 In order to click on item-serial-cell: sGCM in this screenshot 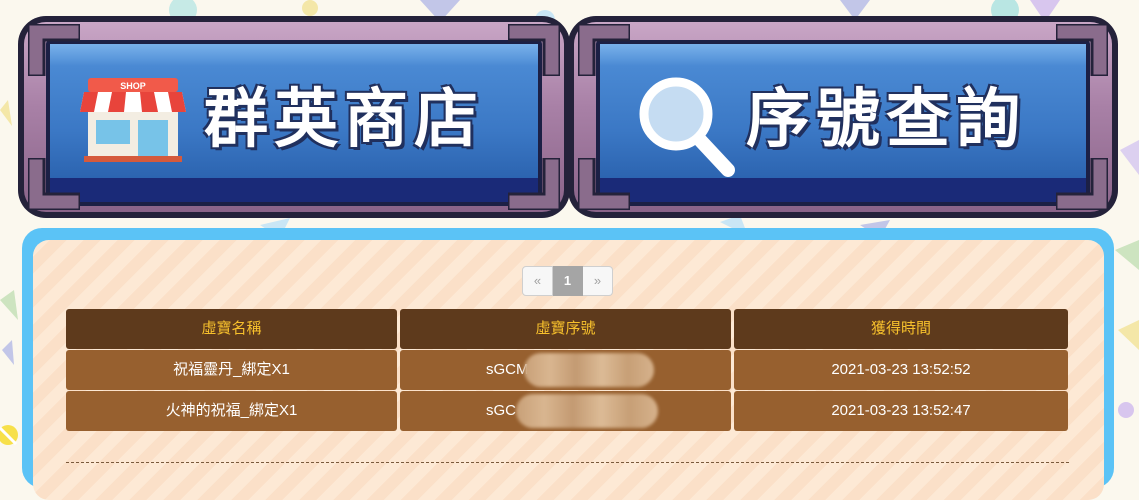, I will do `click(565, 370)`.